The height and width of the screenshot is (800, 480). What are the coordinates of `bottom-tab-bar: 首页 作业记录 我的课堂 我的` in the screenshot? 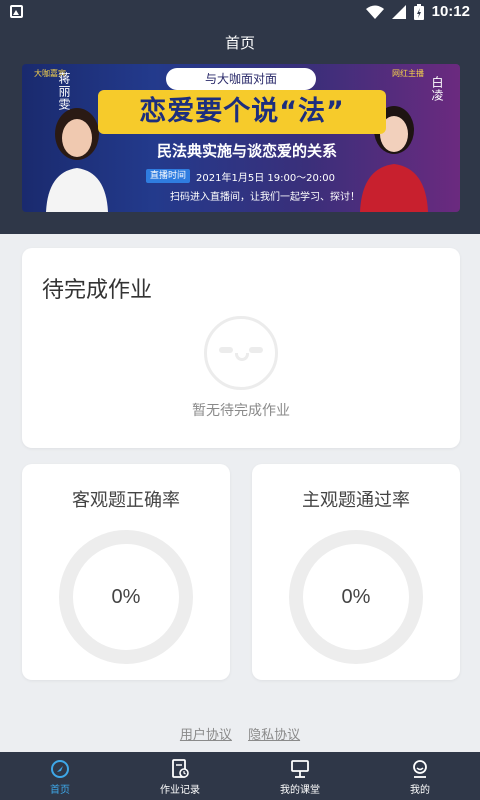 It's located at (240, 776).